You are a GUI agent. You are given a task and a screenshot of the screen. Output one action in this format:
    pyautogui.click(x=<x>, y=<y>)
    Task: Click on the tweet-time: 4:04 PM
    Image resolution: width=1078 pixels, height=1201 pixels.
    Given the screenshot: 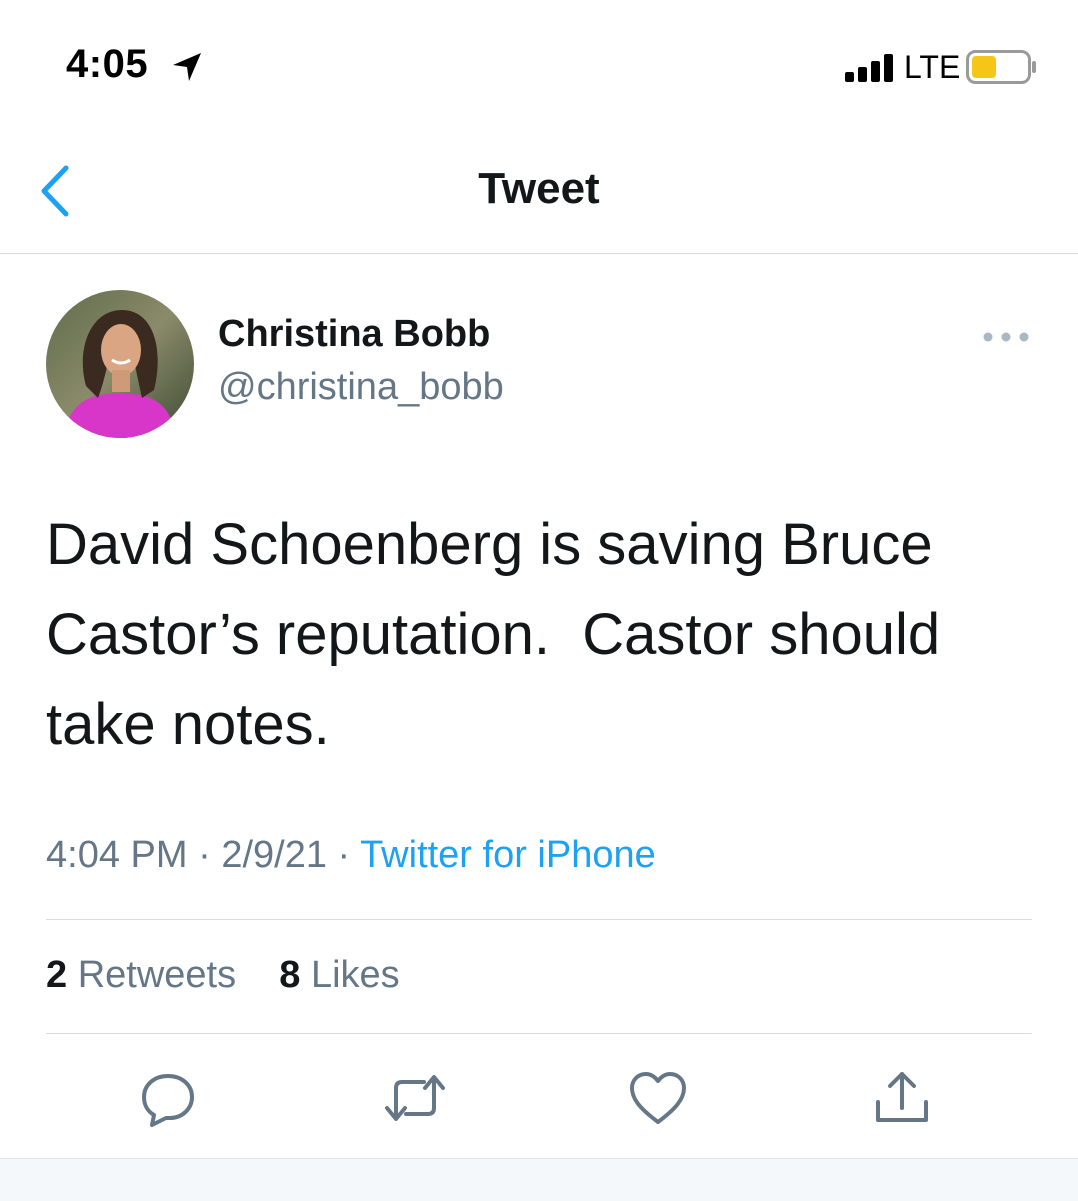 What is the action you would take?
    pyautogui.click(x=117, y=855)
    